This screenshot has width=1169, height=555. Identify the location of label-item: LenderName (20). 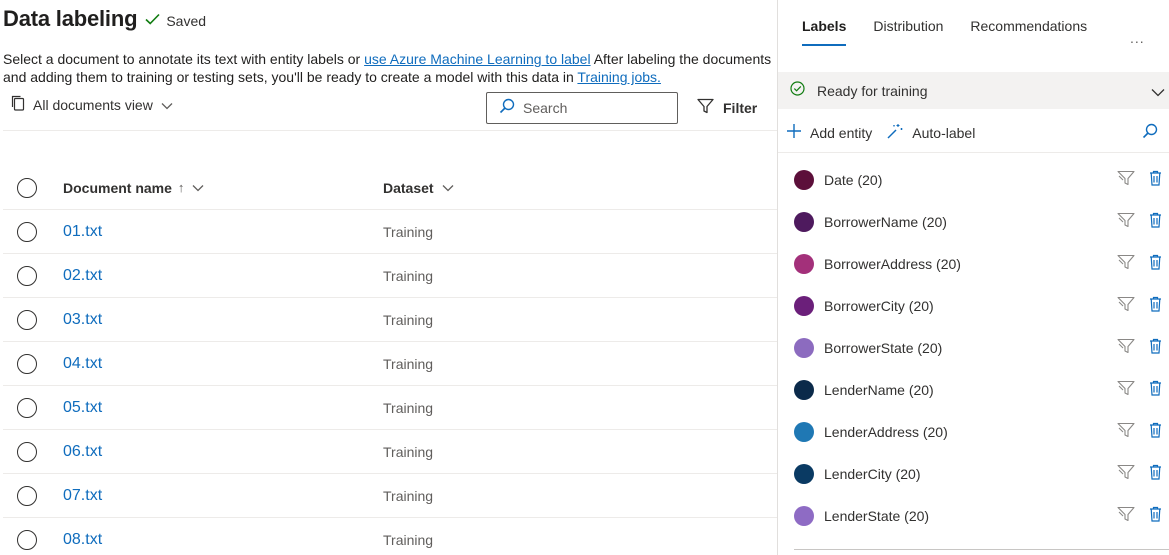
(977, 390).